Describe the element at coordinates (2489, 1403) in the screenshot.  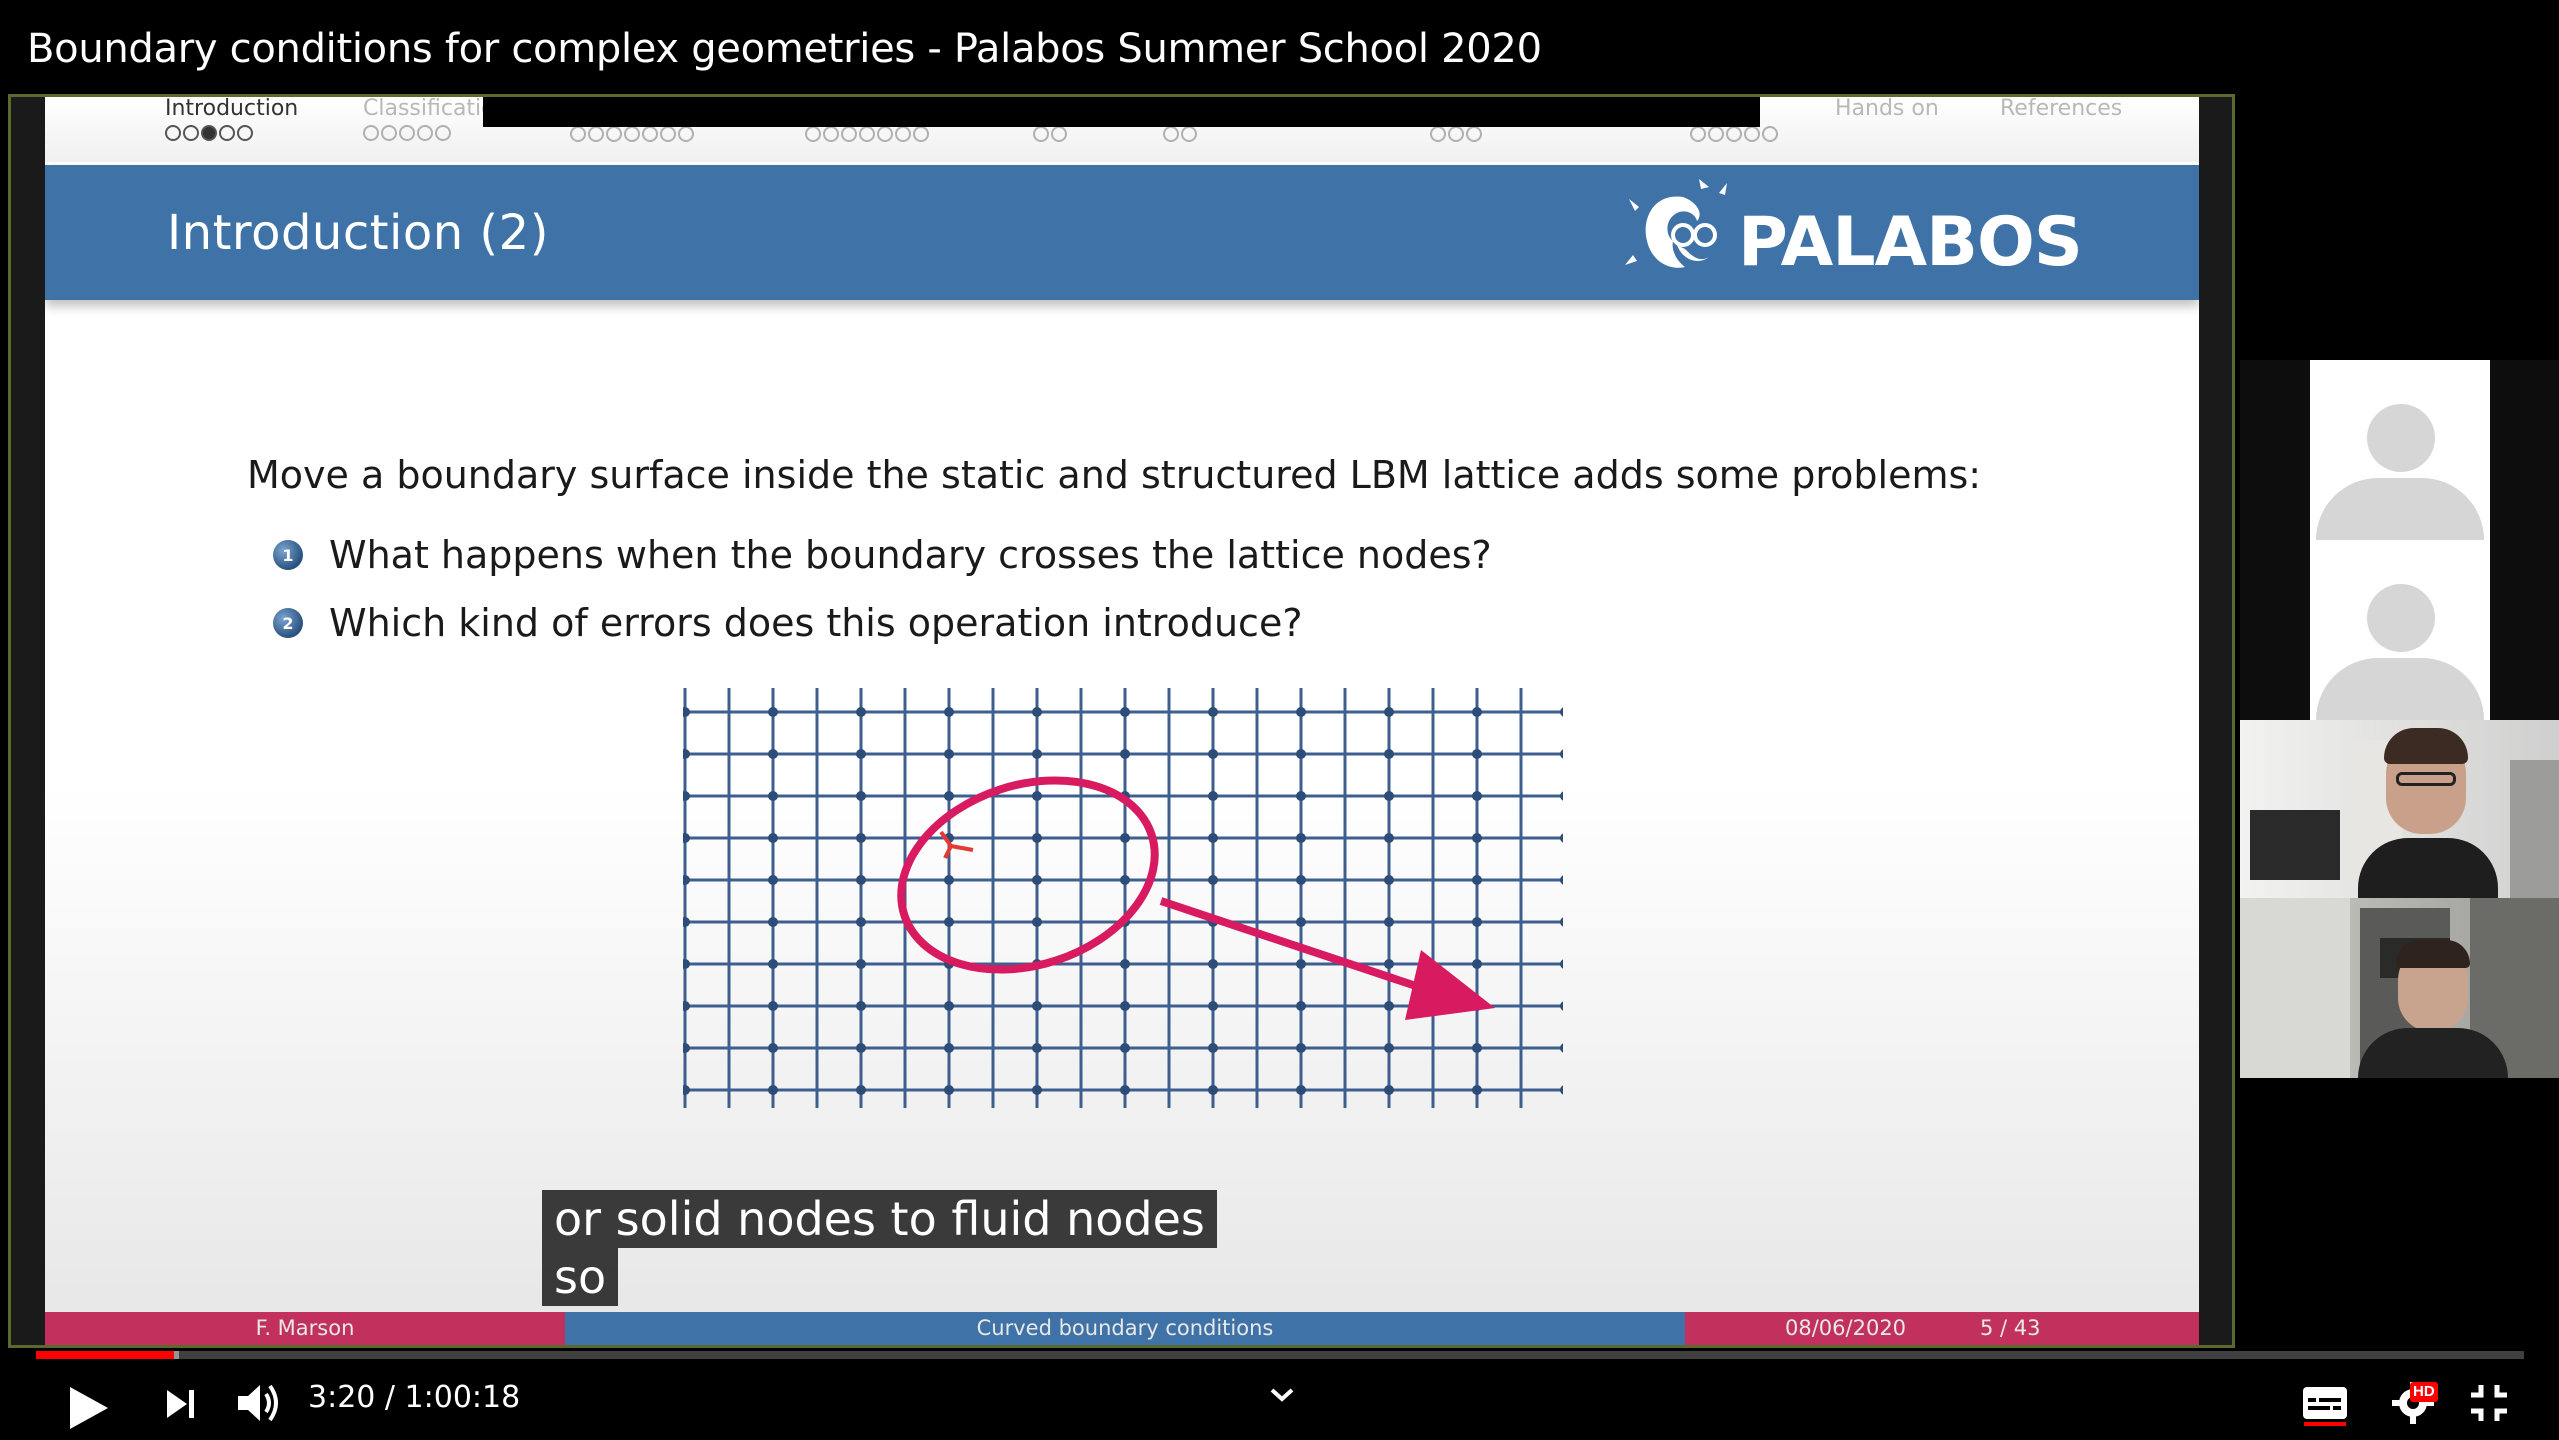
I see `exit-fullscreen-button` at that location.